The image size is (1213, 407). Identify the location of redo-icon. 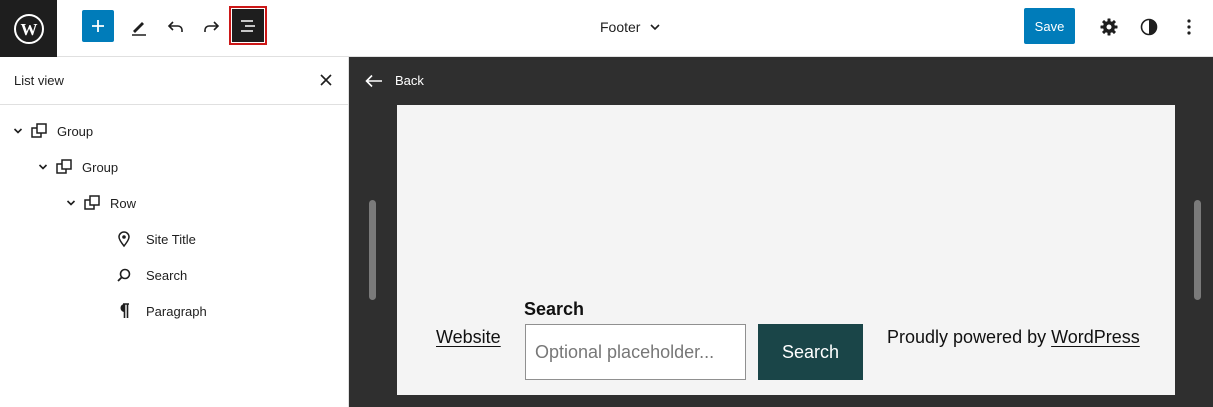
(212, 26).